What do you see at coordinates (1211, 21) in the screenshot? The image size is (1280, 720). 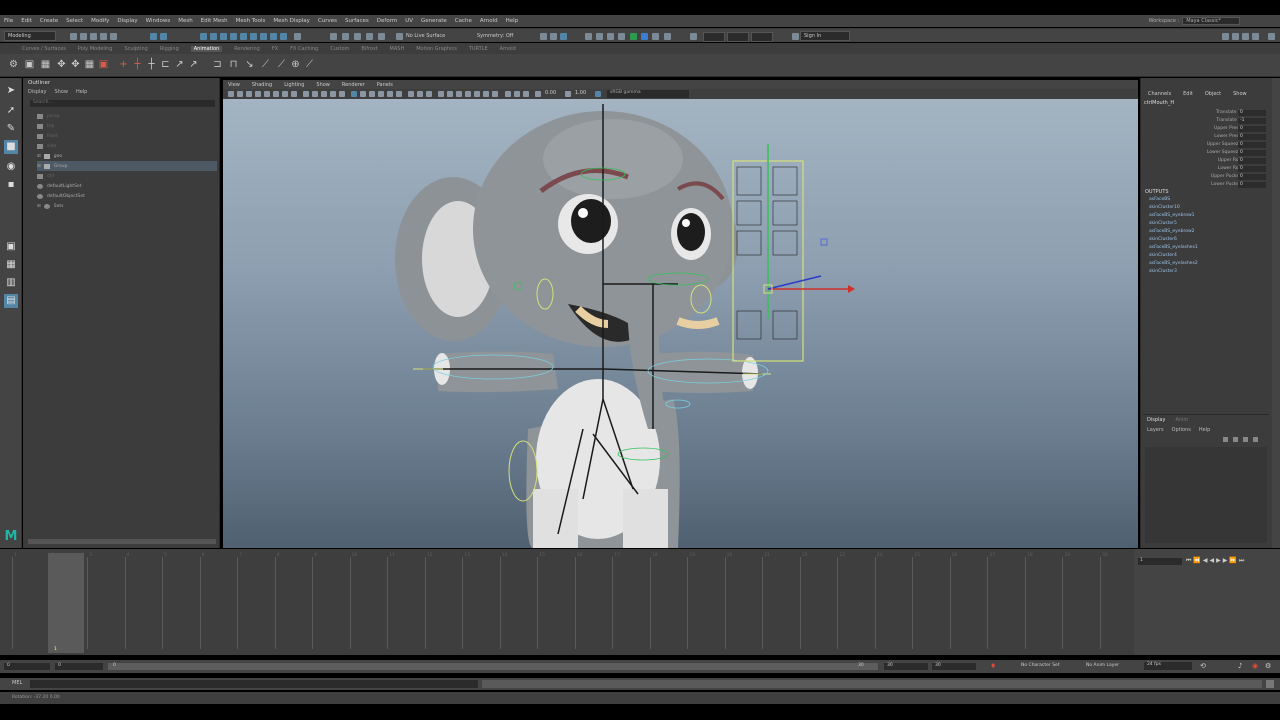 I see `workspace-dropdown: Maya Classic*` at bounding box center [1211, 21].